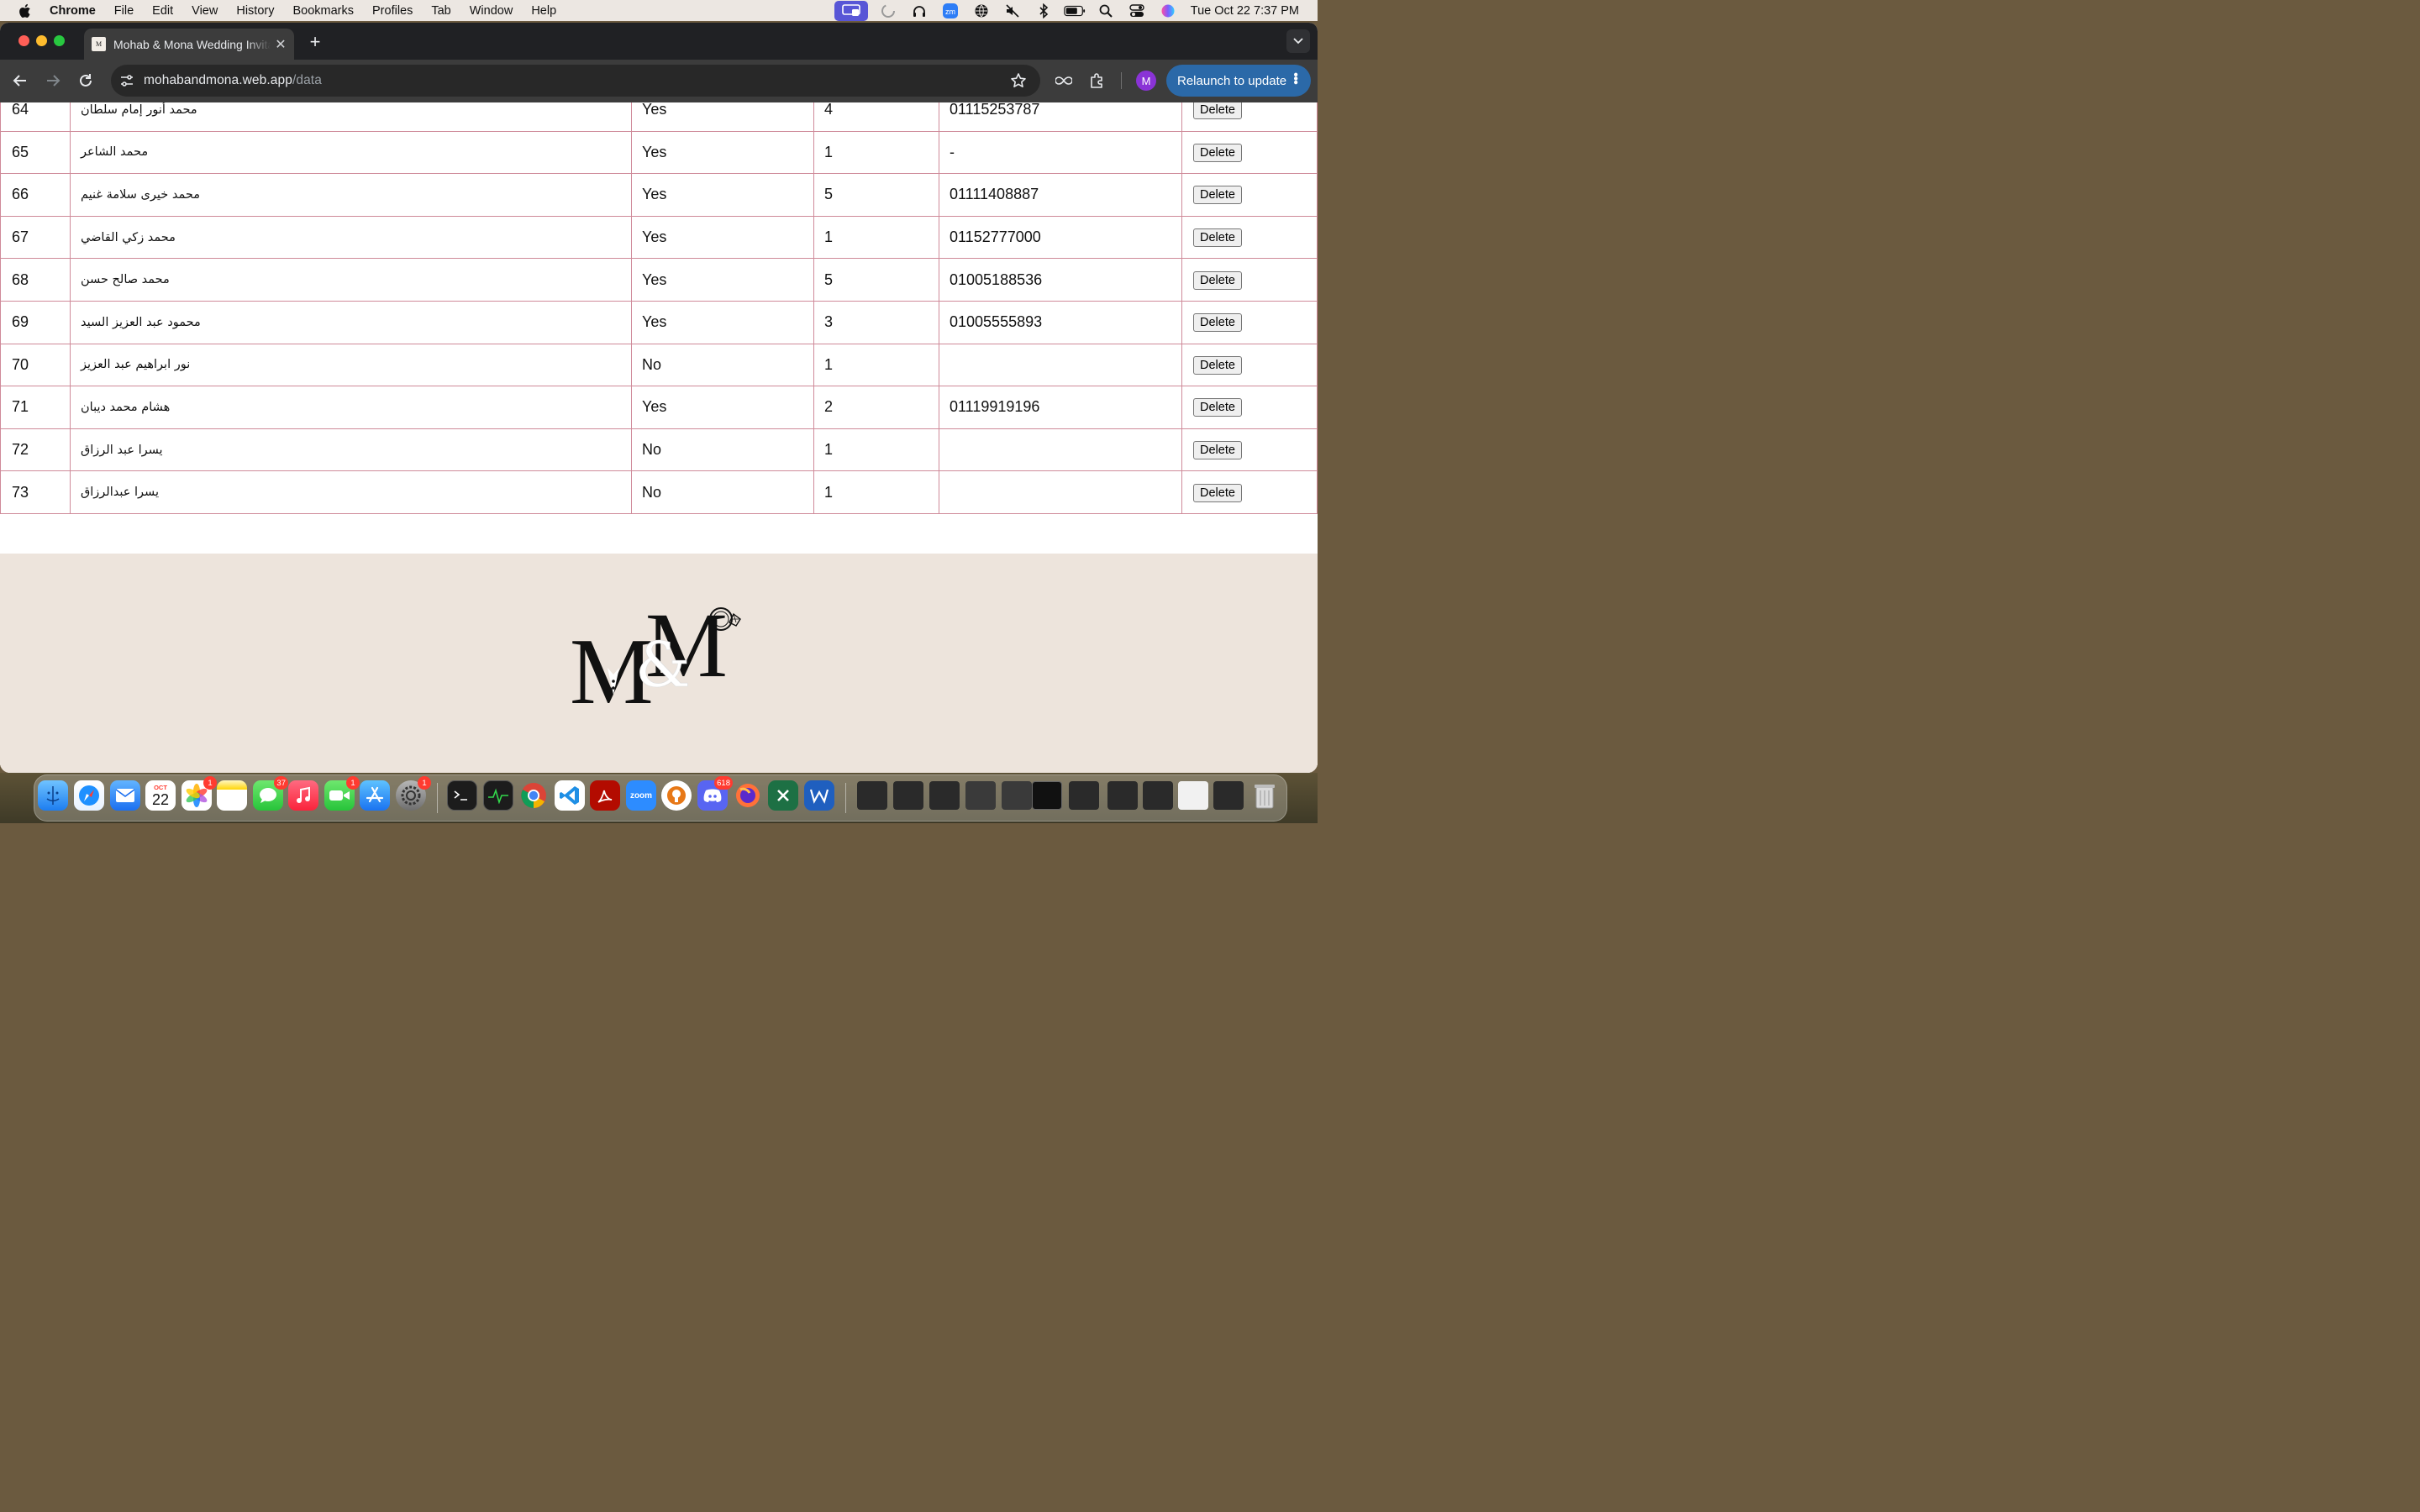 The width and height of the screenshot is (2420, 1512). What do you see at coordinates (60, 40) in the screenshot?
I see `fullscreen-window-button` at bounding box center [60, 40].